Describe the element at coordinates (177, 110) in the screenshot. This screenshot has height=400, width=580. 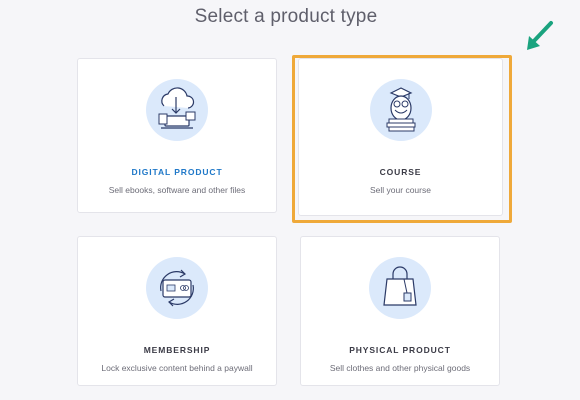
I see `cloud-download-icon` at that location.